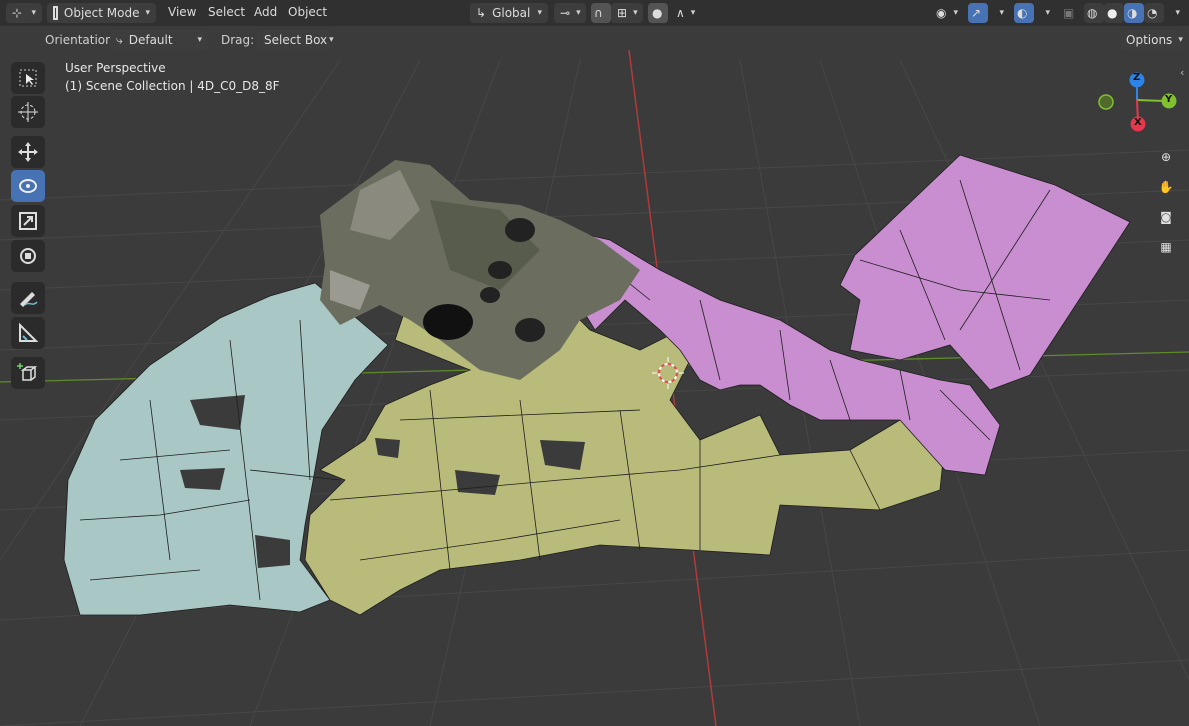  What do you see at coordinates (1173, 13) in the screenshot?
I see `shading-dropdown: ▾` at bounding box center [1173, 13].